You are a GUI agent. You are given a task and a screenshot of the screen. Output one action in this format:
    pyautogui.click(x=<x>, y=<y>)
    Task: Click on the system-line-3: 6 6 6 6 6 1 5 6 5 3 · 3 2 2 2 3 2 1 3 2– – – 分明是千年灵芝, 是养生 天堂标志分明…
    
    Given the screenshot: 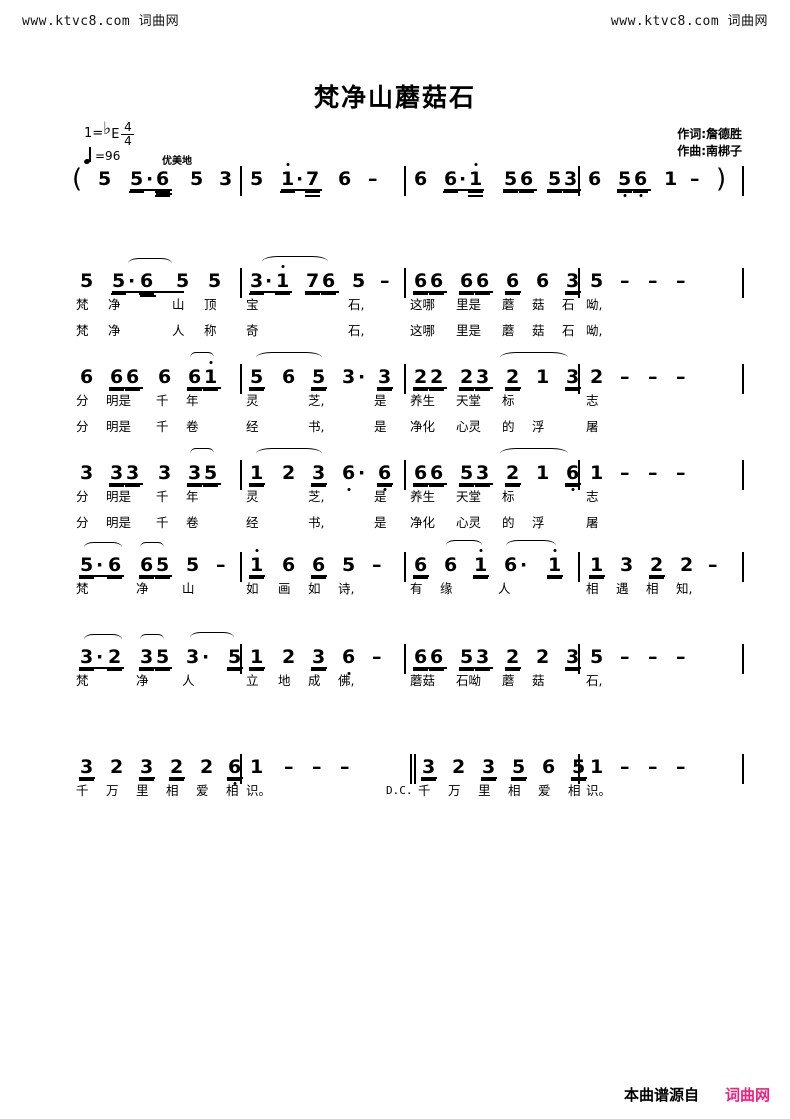 What is the action you would take?
    pyautogui.click(x=395, y=398)
    